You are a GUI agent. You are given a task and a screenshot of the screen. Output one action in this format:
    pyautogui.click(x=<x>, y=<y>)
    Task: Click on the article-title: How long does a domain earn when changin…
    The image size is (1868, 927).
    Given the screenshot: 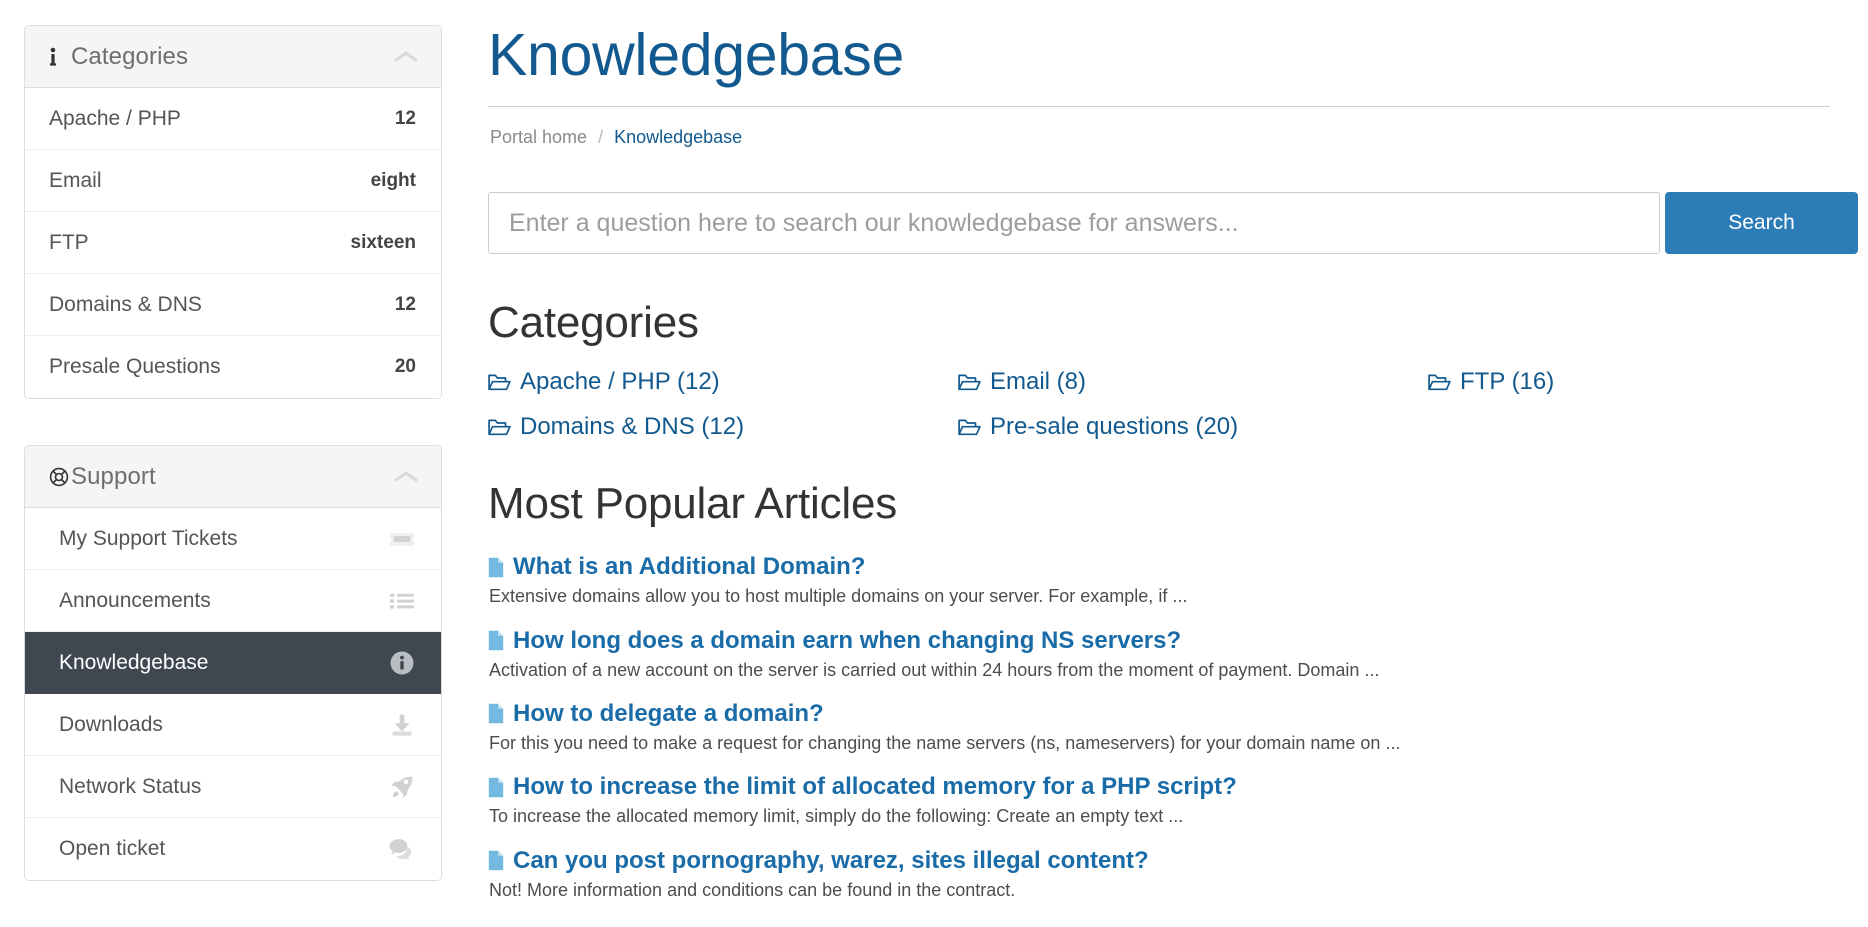 What is the action you would take?
    pyautogui.click(x=847, y=640)
    